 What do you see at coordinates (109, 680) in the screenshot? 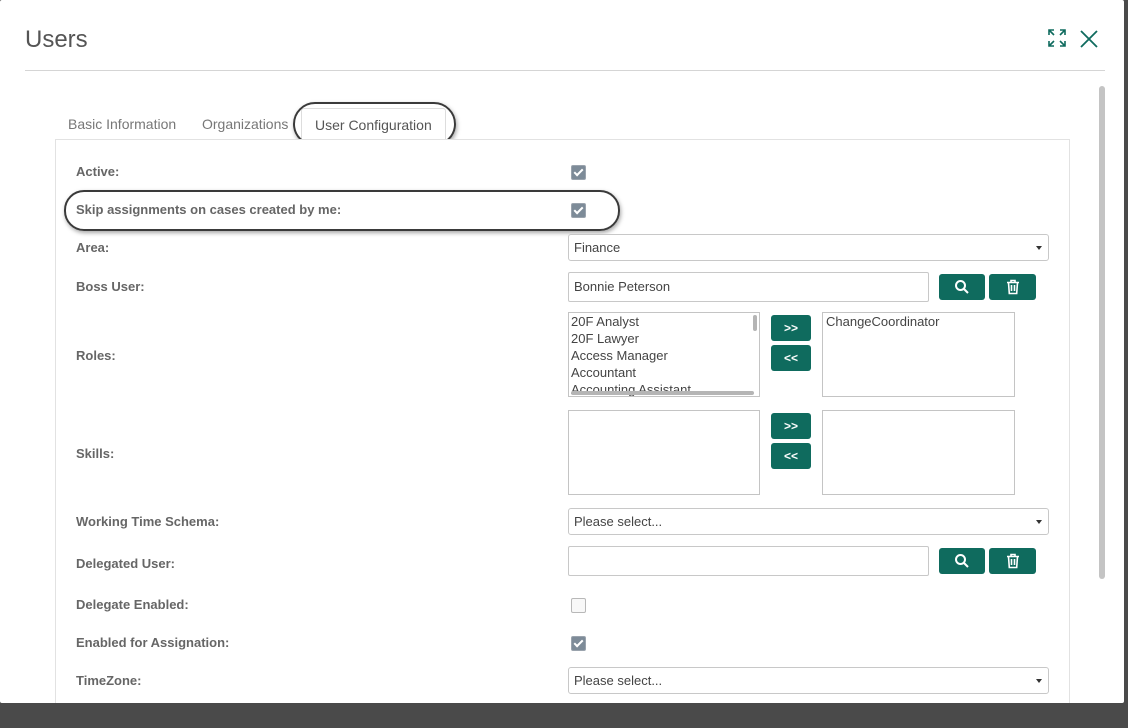
I see `timezone-label: TimeZone:` at bounding box center [109, 680].